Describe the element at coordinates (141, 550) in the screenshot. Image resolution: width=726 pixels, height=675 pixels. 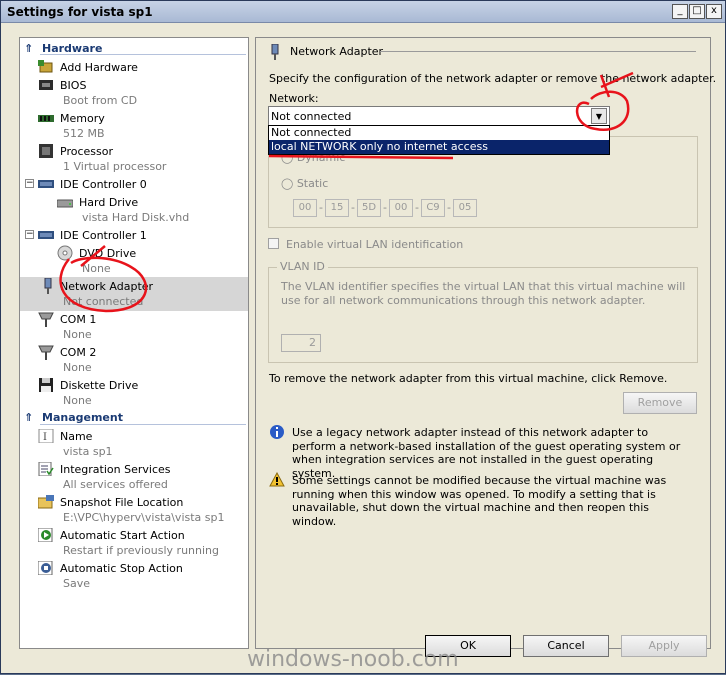
I see `sidebar-item-sub: Restart if previously running` at that location.